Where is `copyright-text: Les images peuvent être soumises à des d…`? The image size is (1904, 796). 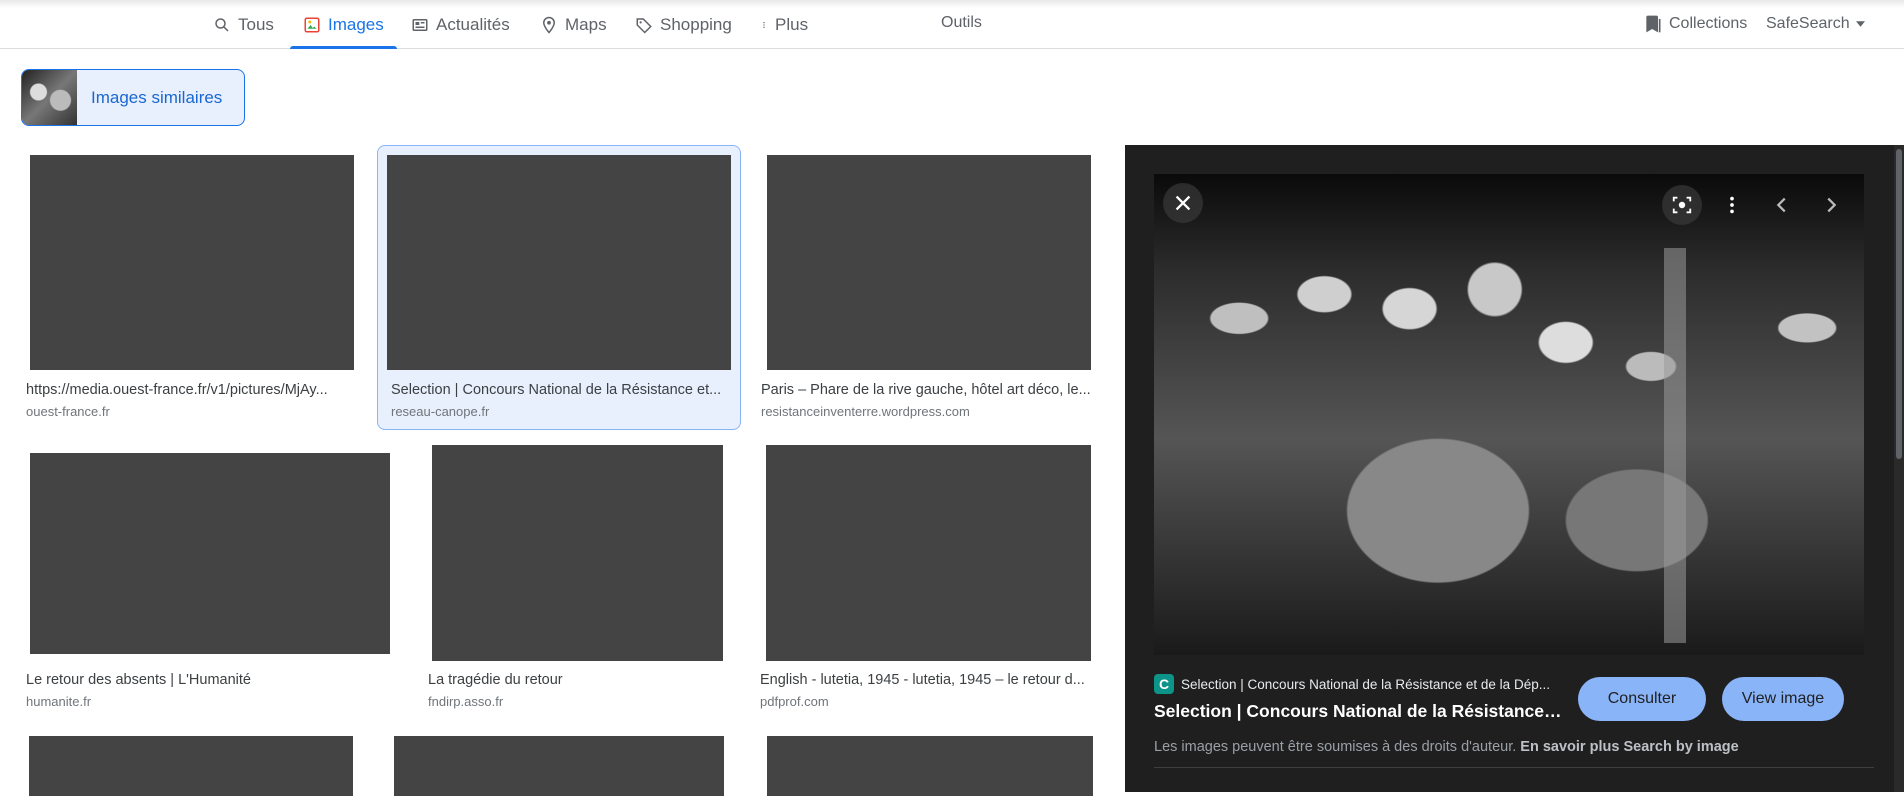 copyright-text: Les images peuvent être soumises à des d… is located at coordinates (1335, 747).